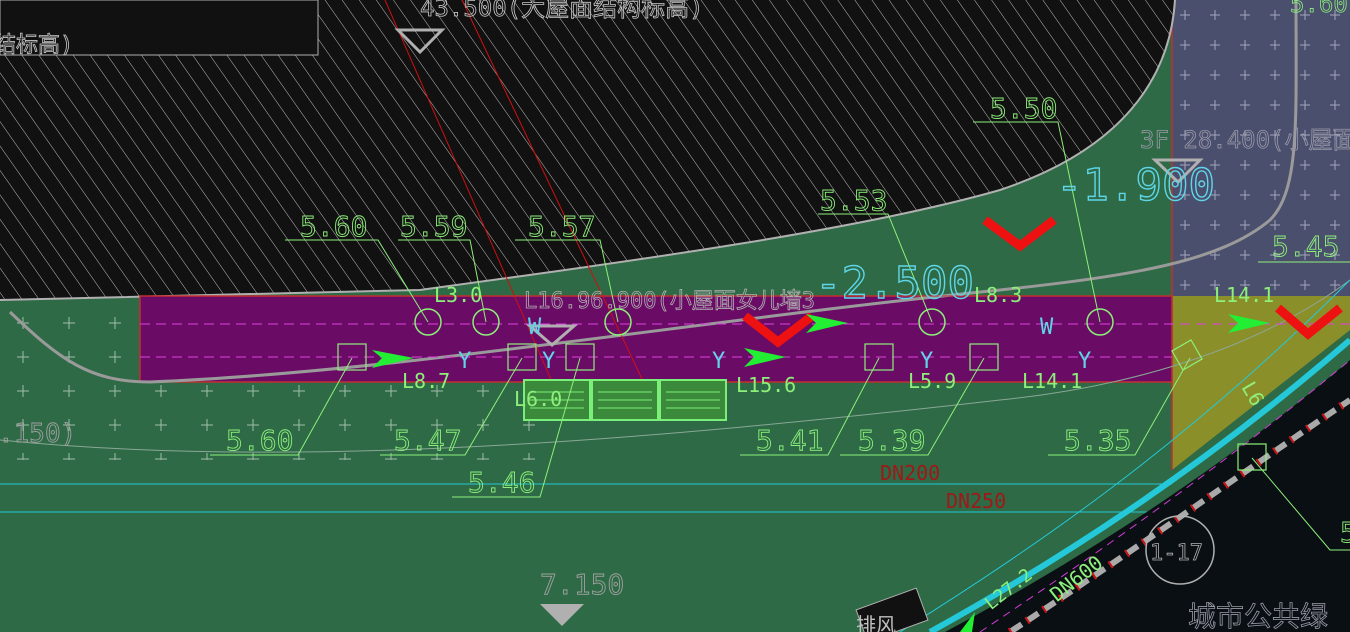  What do you see at coordinates (789, 440) in the screenshot?
I see `elev-label: 5.41` at bounding box center [789, 440].